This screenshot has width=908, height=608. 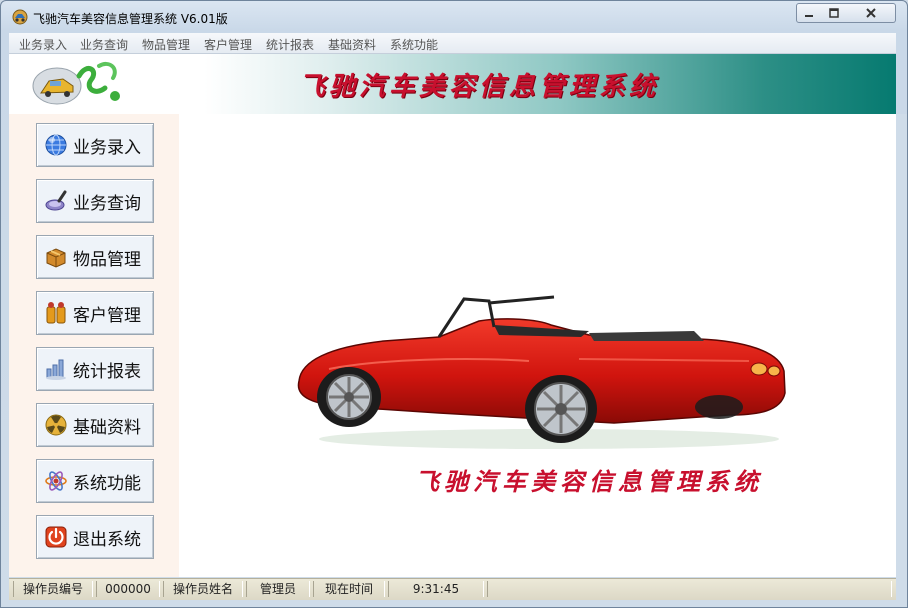 I want to click on banner: 飞驰汽车美容信息管理系统, so click(x=452, y=84).